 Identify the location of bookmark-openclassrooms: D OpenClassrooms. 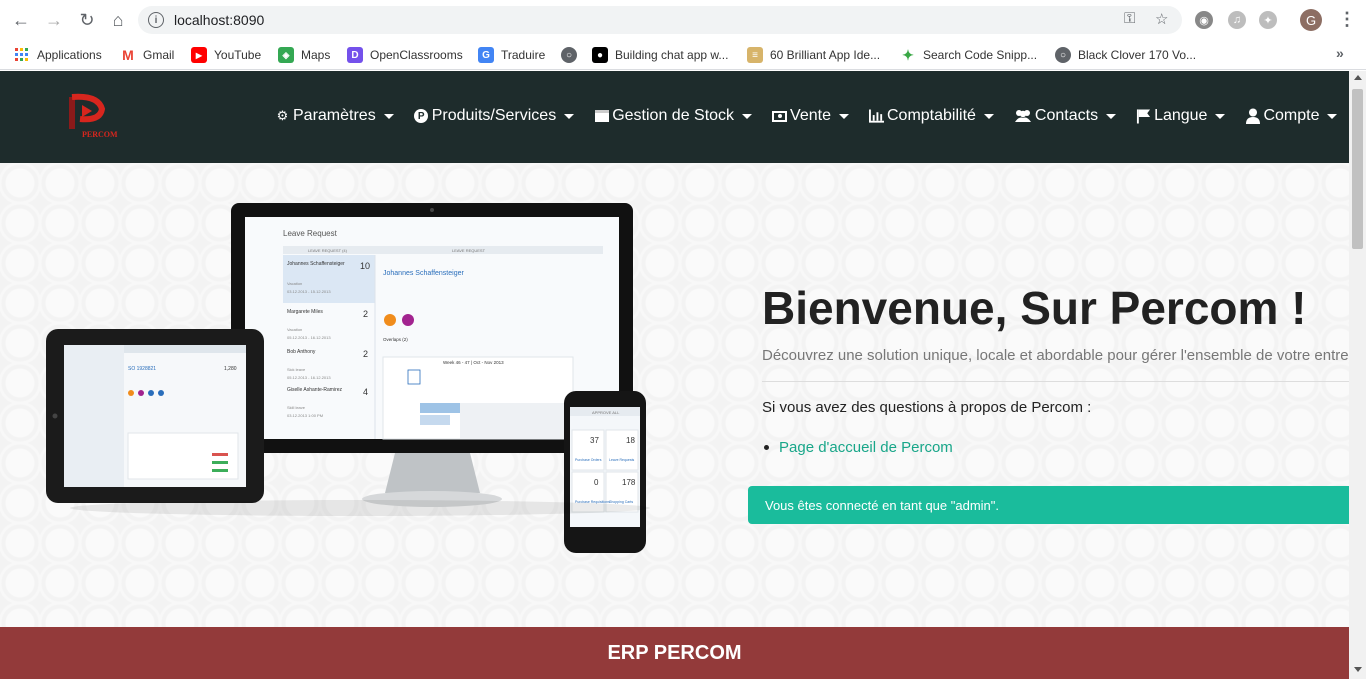
(405, 55).